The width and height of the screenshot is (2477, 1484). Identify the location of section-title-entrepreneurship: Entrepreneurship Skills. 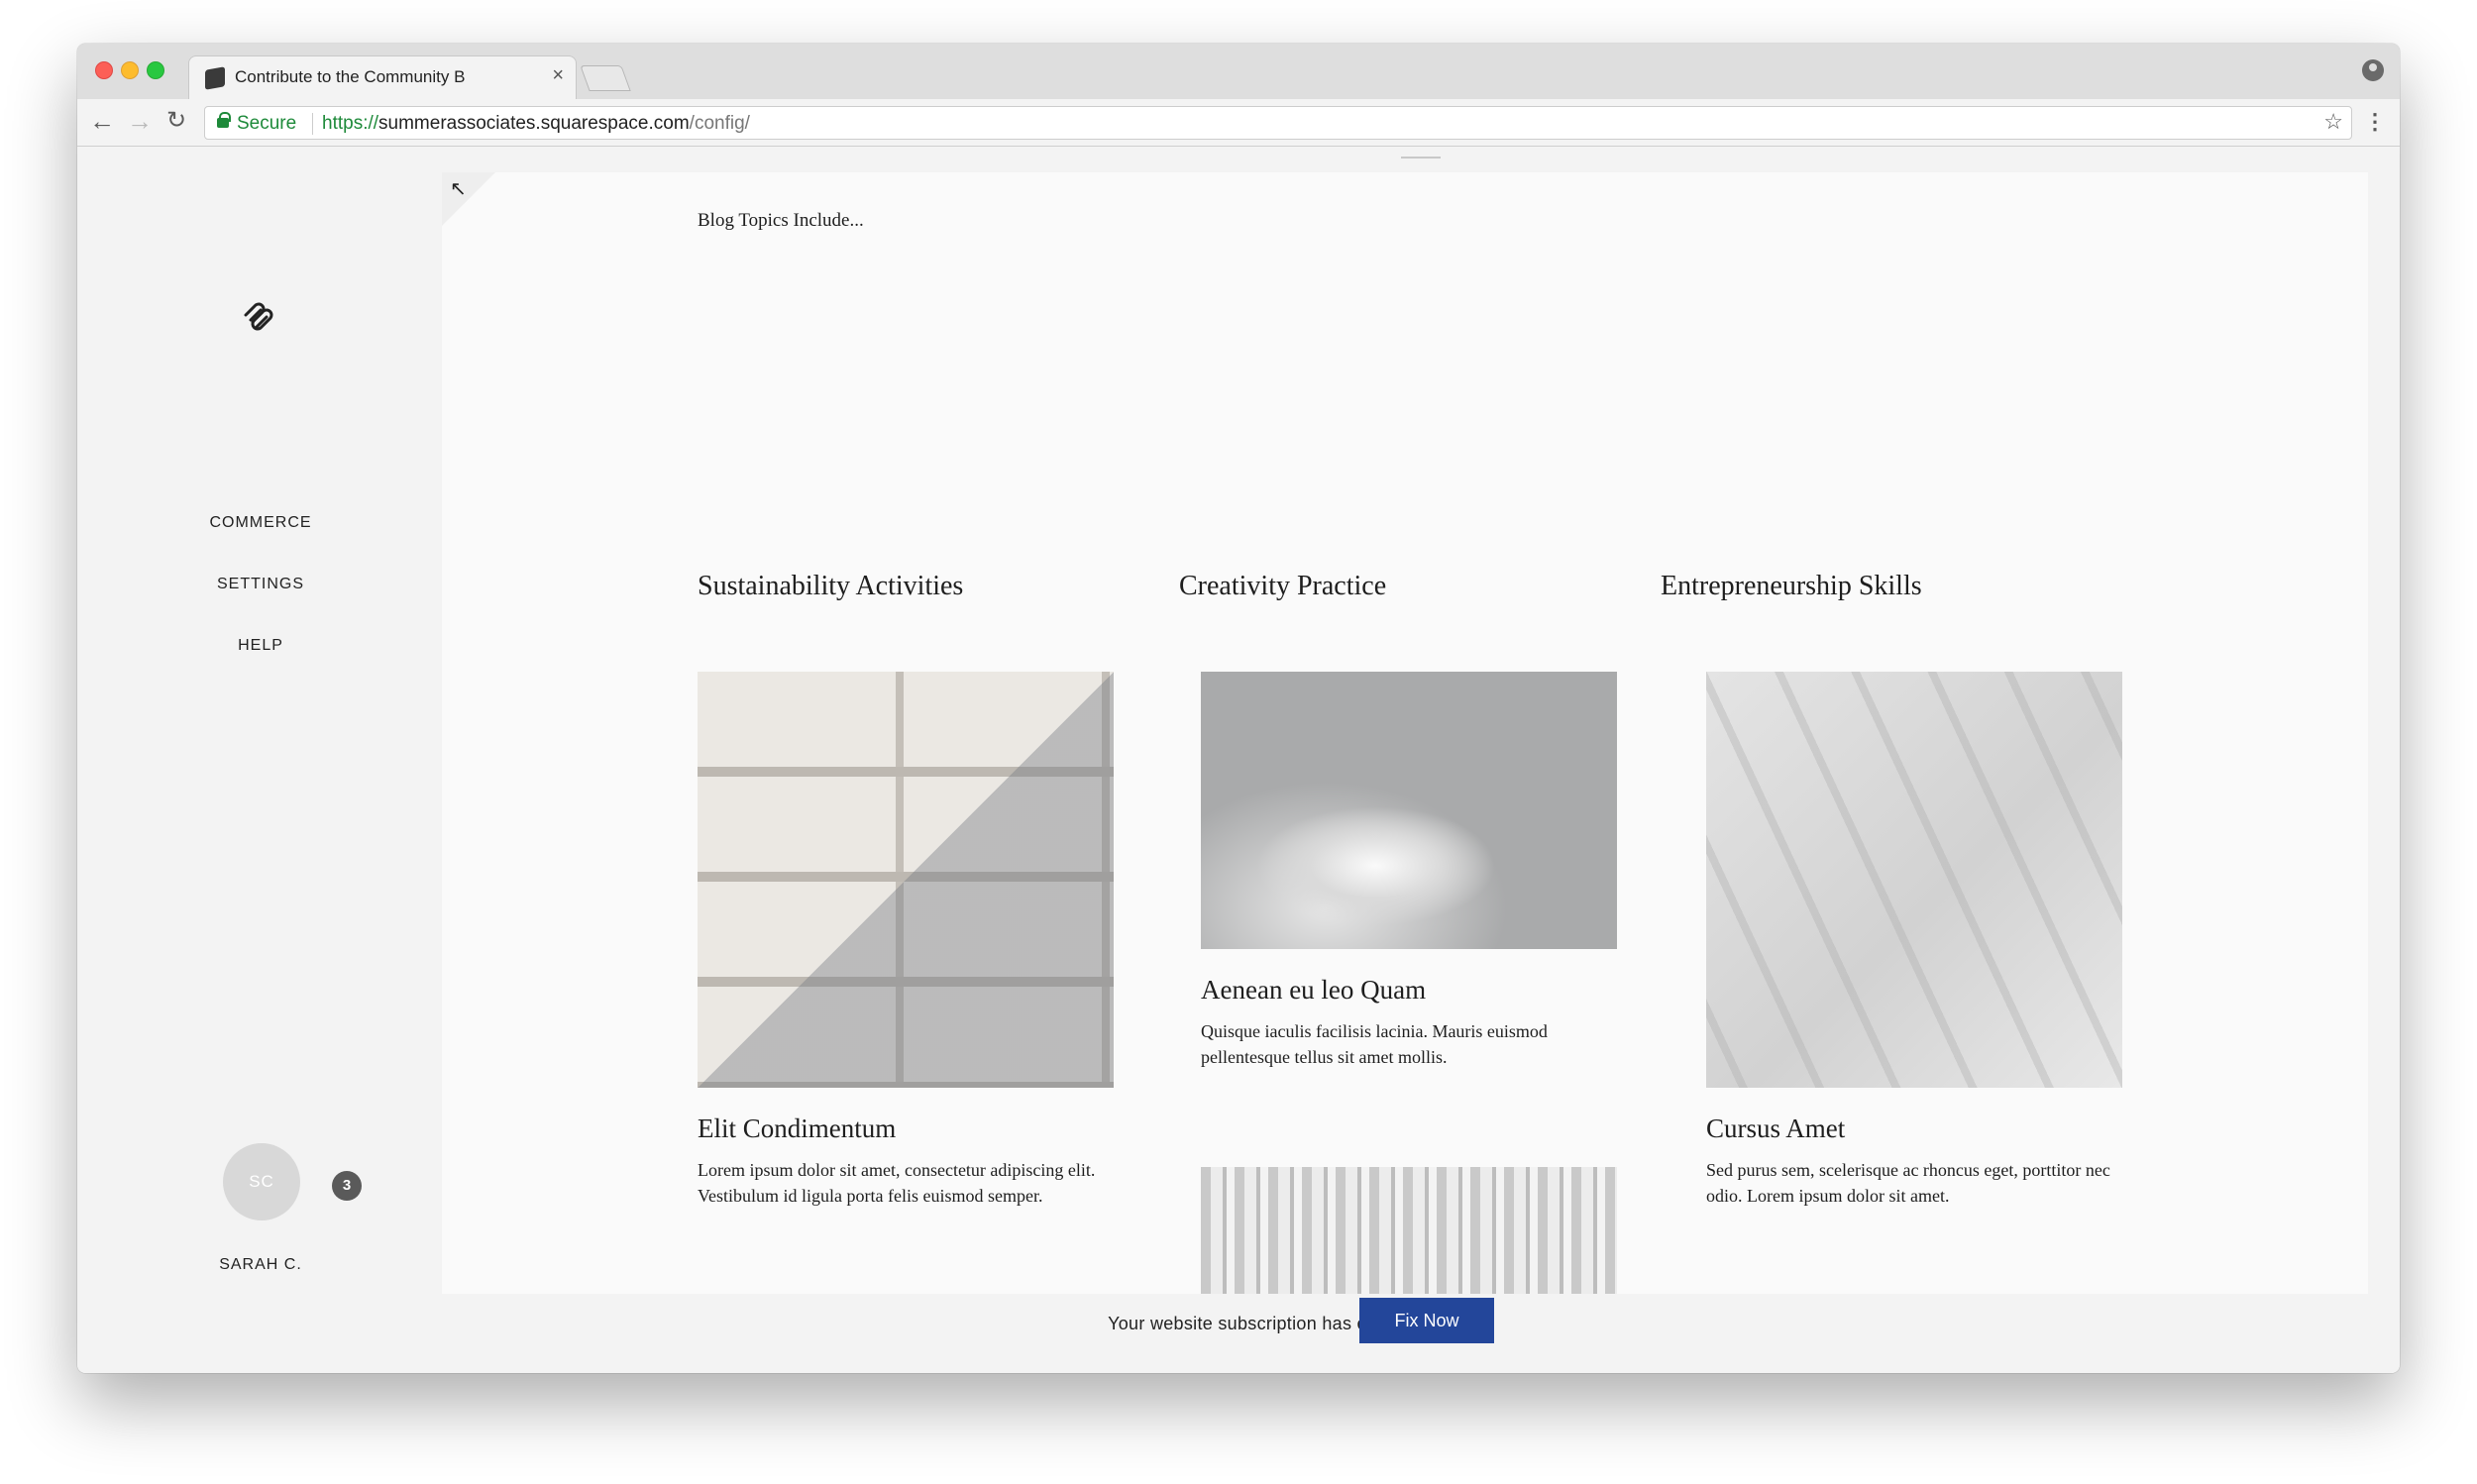
(1792, 586).